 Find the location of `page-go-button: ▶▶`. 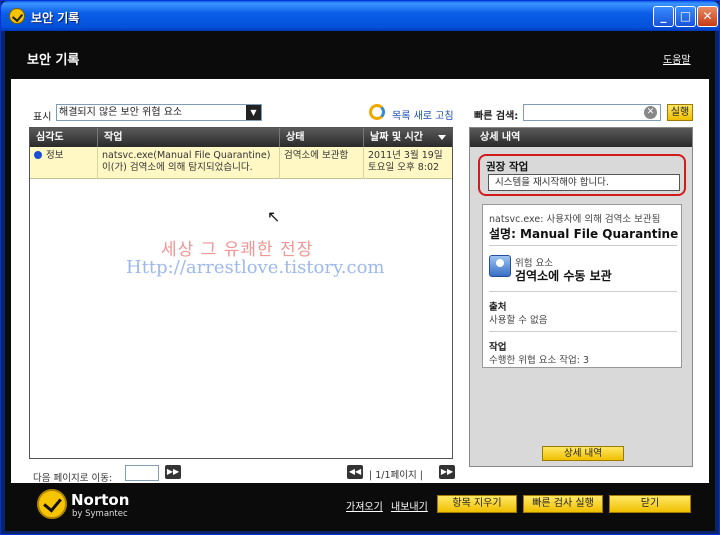

page-go-button: ▶▶ is located at coordinates (173, 472).